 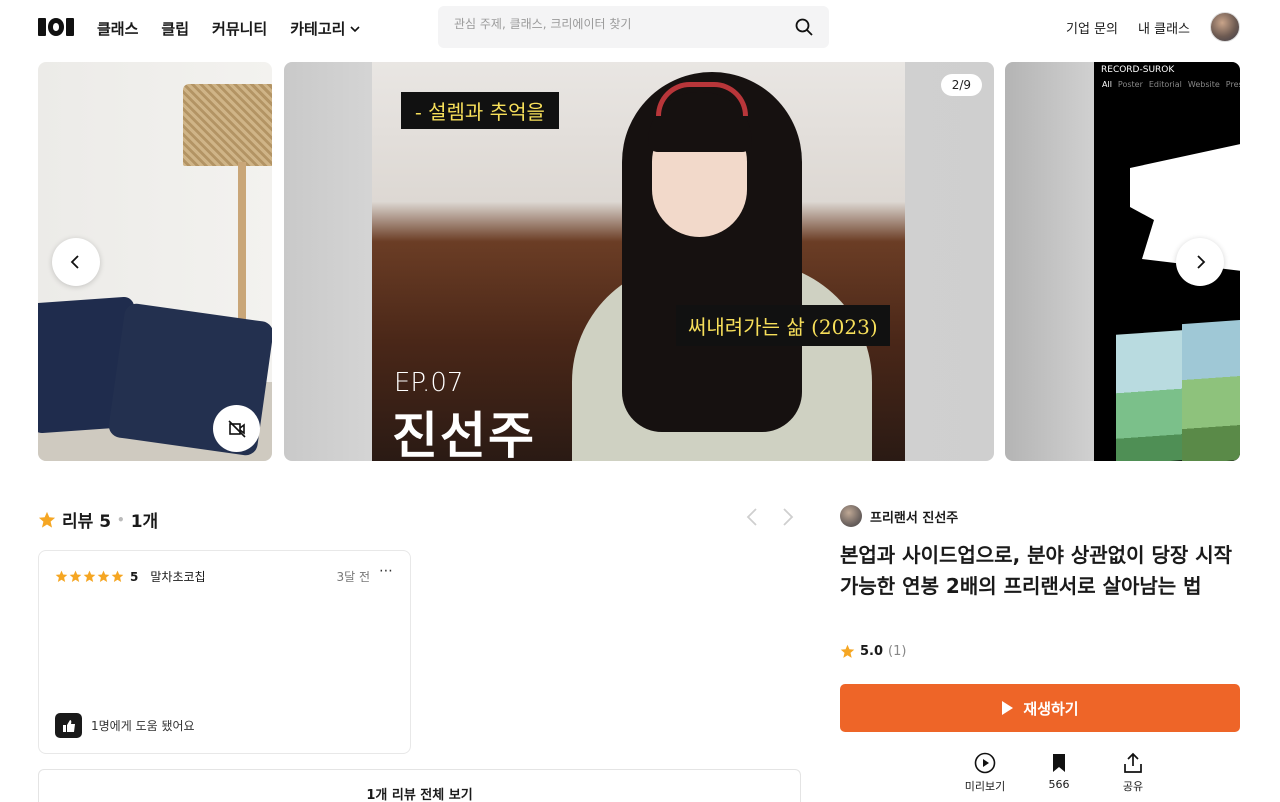 I want to click on class101-logo, so click(x=56, y=27).